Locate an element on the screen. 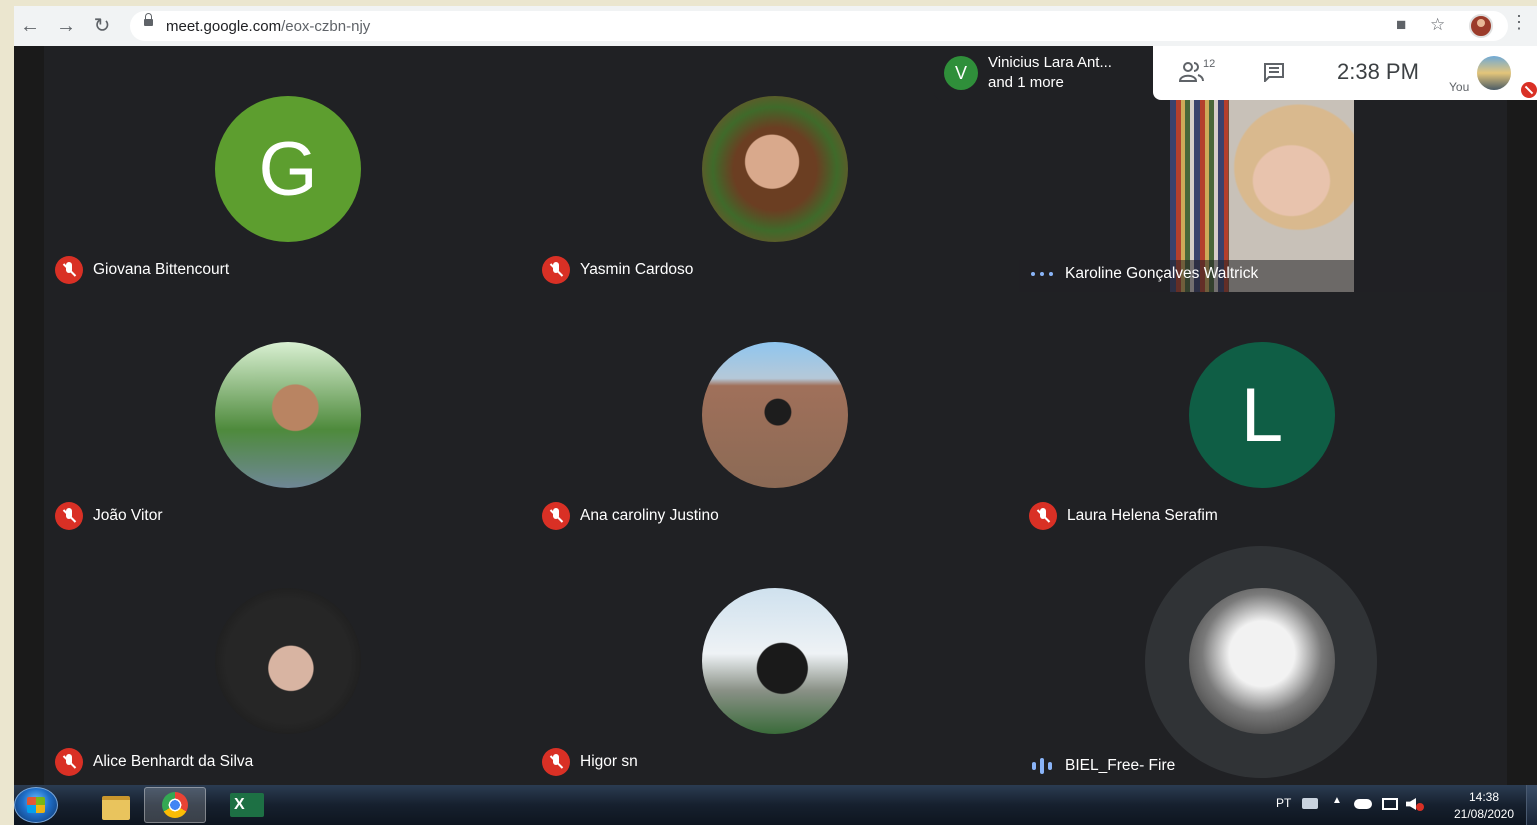  nameplate: Higor sn is located at coordinates (590, 762).